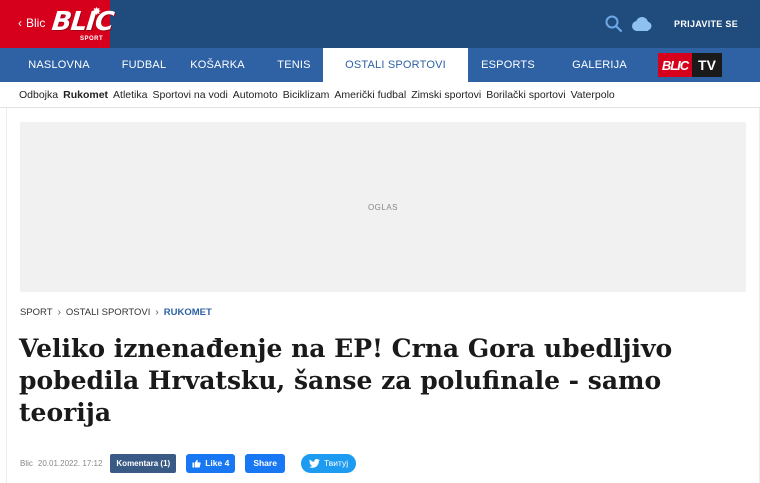 The height and width of the screenshot is (483, 760). I want to click on breadcrumb-ostali-sportovi: OSTALI SPORTOVI, so click(108, 312).